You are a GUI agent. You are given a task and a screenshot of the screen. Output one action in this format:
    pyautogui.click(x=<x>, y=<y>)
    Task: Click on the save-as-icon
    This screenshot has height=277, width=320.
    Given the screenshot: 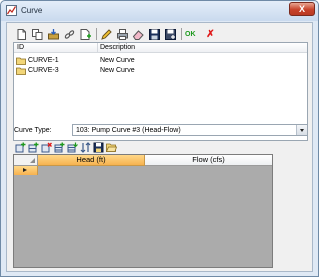 What is the action you would take?
    pyautogui.click(x=170, y=34)
    